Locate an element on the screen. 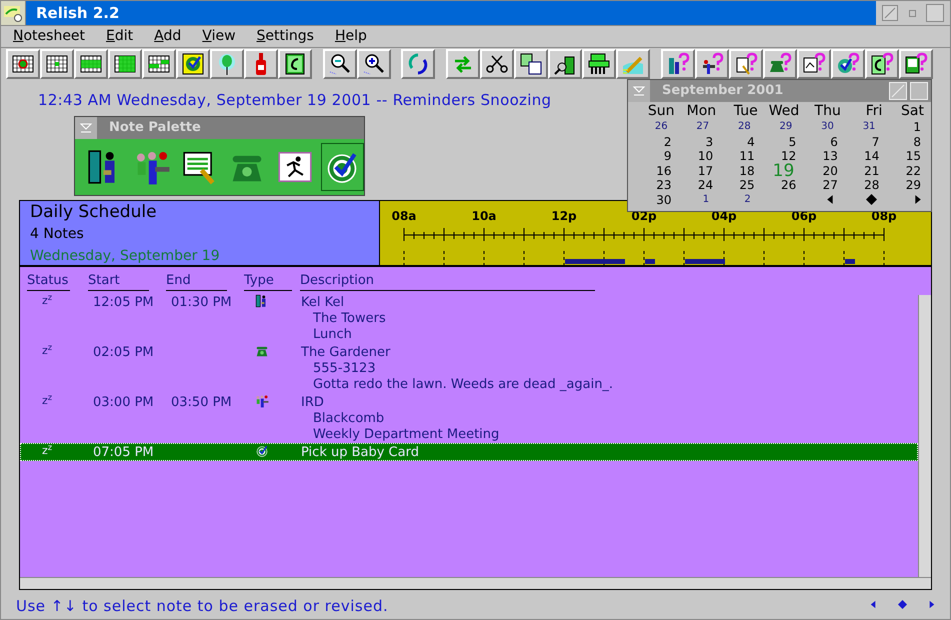 This screenshot has width=951, height=620. note-row: z$^{z}$ 07:05 PM Pick up Baby Card is located at coordinates (469, 452).